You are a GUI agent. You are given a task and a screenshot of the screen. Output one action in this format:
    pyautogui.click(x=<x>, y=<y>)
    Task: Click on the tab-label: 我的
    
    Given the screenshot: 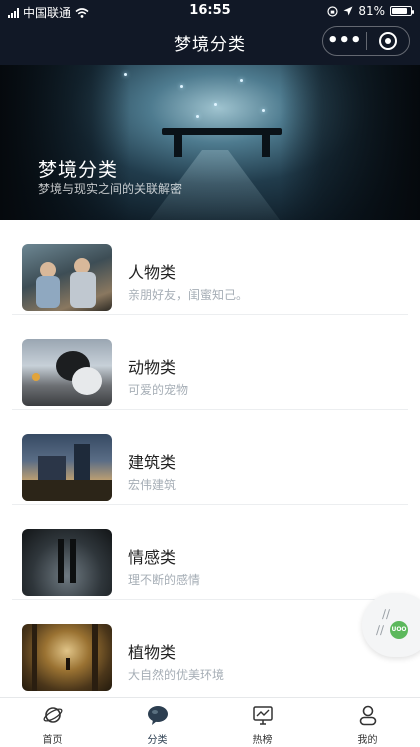 What is the action you would take?
    pyautogui.click(x=367, y=740)
    